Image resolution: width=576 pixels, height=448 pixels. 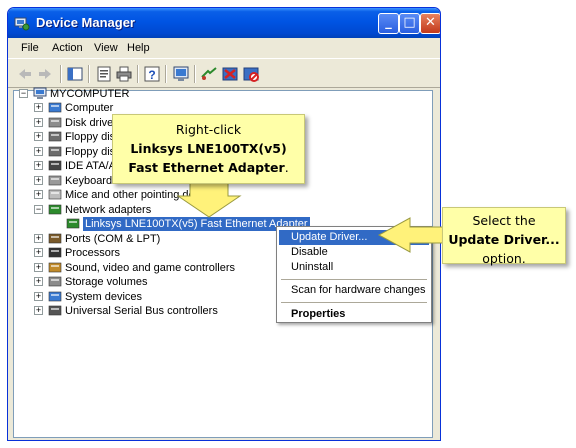 What do you see at coordinates (209, 200) in the screenshot?
I see `down-arrow-icon` at bounding box center [209, 200].